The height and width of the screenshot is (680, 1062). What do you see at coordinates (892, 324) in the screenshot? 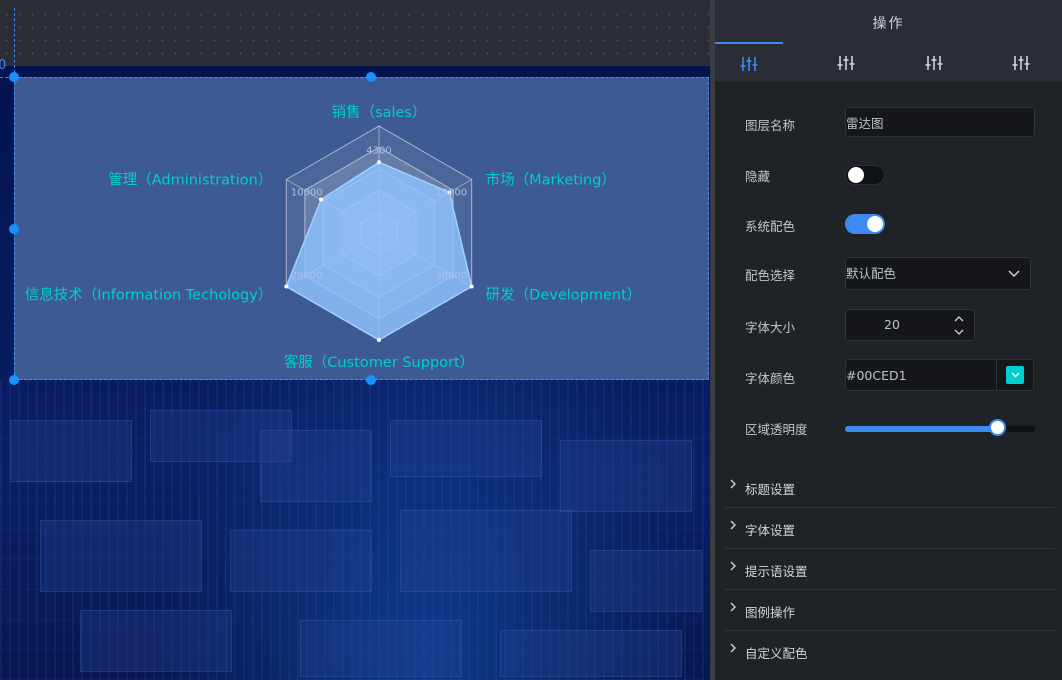
I see `font-size-value: 20` at bounding box center [892, 324].